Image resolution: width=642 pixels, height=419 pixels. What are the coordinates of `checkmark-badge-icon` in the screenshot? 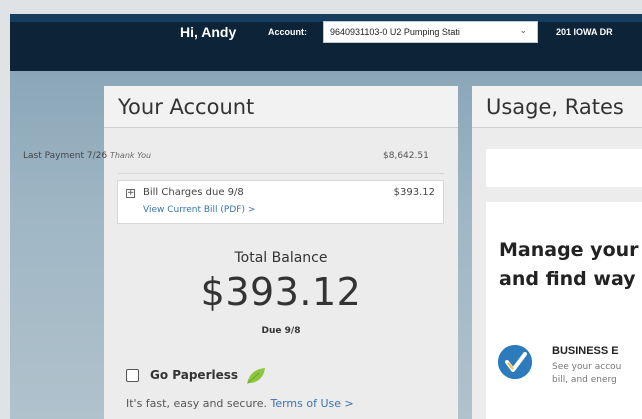 It's located at (515, 362).